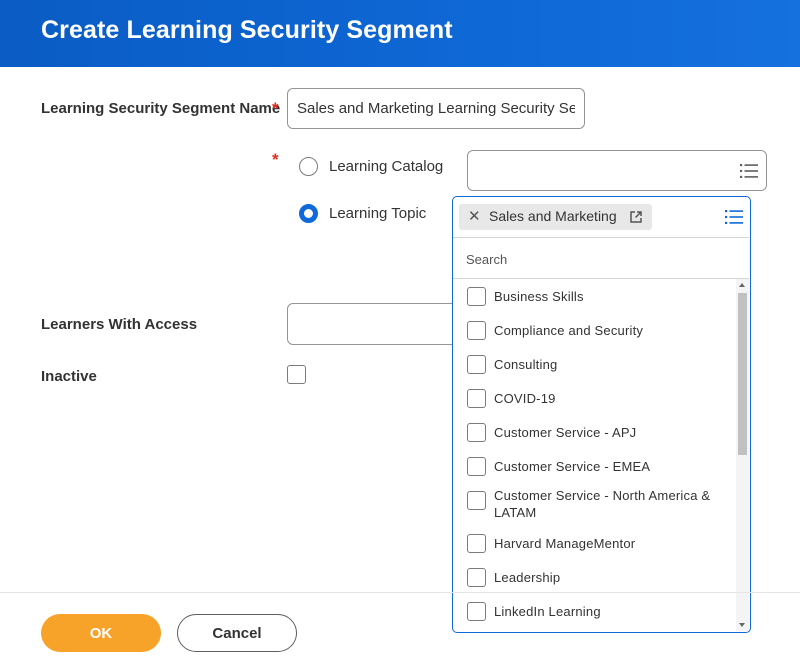  What do you see at coordinates (378, 213) in the screenshot?
I see `radio-label: Learning Topic` at bounding box center [378, 213].